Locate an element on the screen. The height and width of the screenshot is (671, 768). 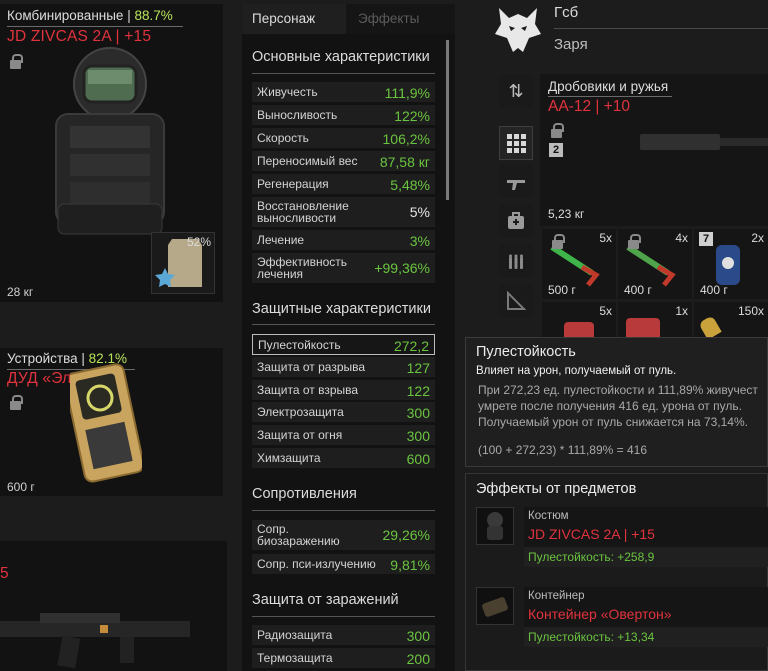
effects-title: Эффекты от предметов is located at coordinates (556, 489).